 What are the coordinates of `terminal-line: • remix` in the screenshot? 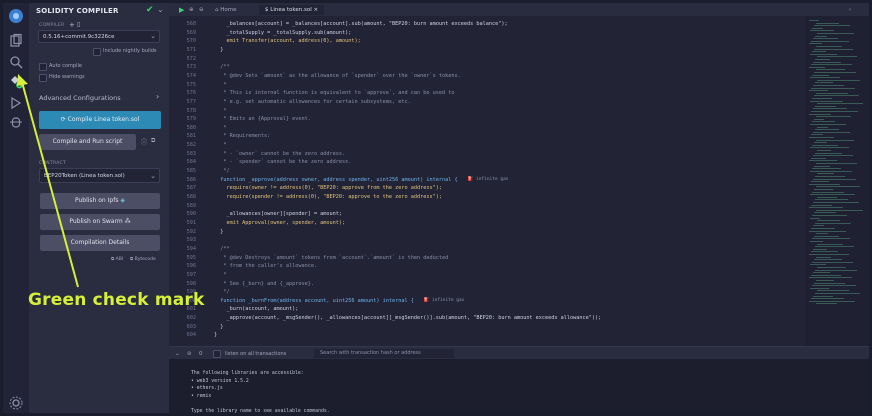 It's located at (201, 396).